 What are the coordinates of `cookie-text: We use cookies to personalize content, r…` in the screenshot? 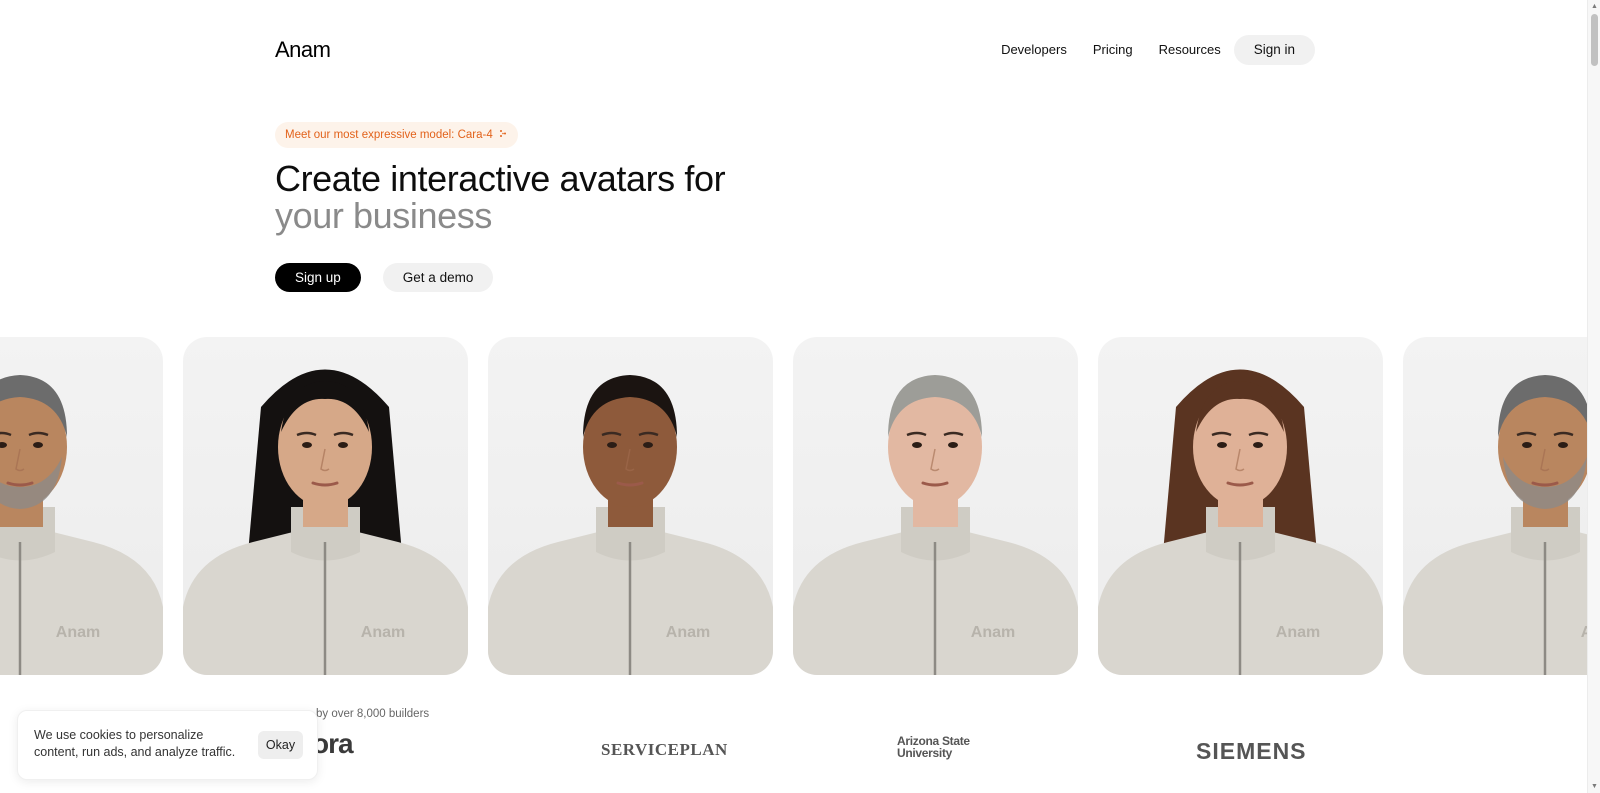 It's located at (135, 743).